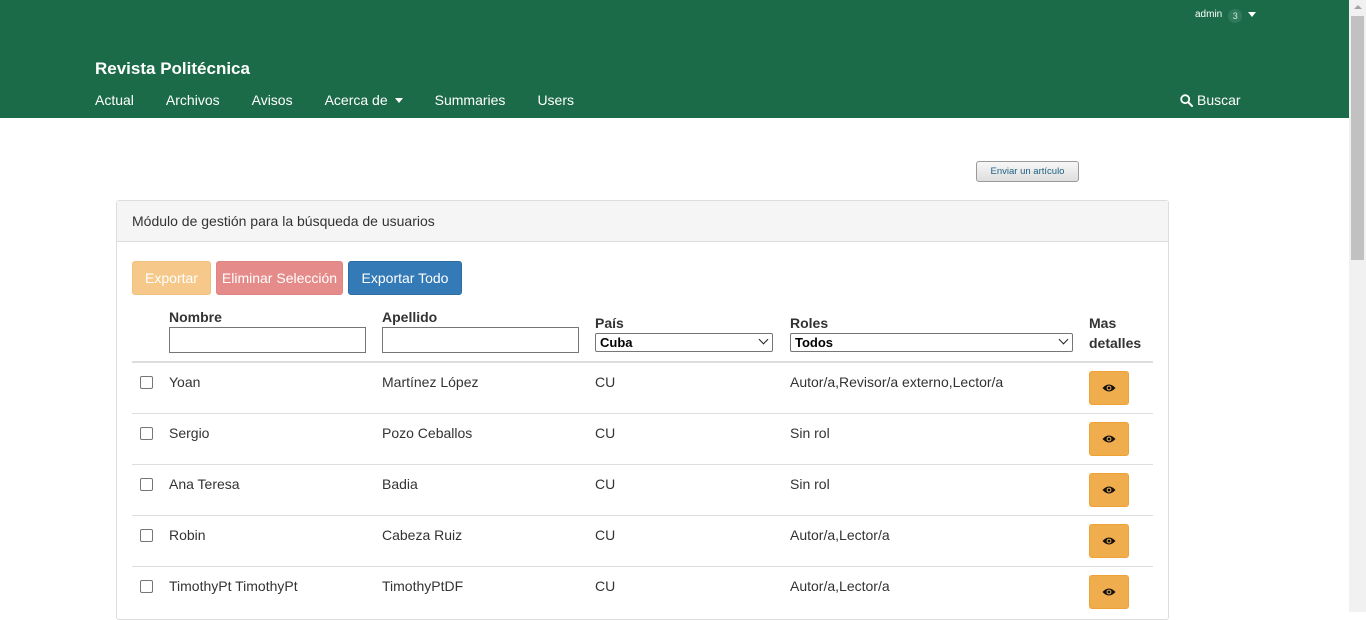 The height and width of the screenshot is (620, 1366). I want to click on nav-item-avisos: Avisos, so click(272, 100).